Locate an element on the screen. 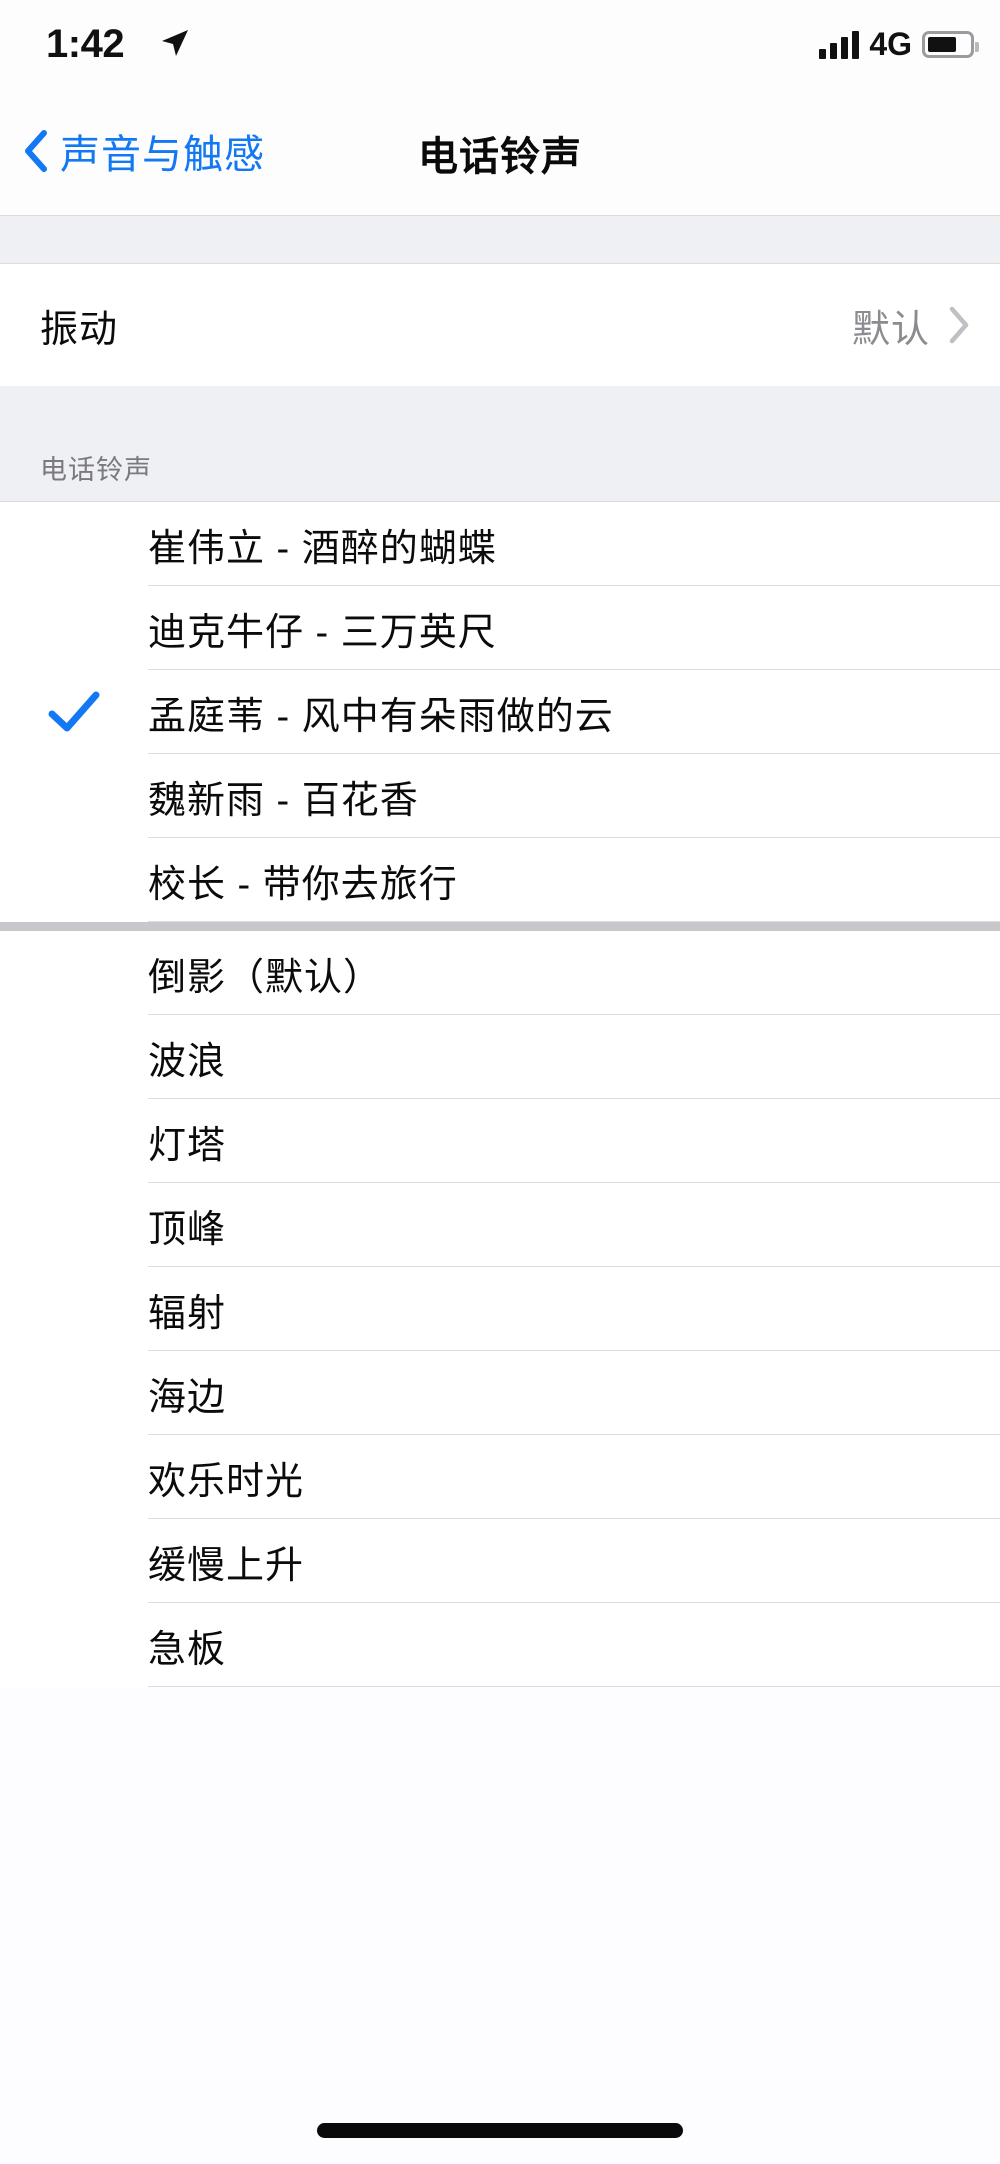 The height and width of the screenshot is (2164, 1000). default-ringtone-row: 灯塔 is located at coordinates (500, 1141).